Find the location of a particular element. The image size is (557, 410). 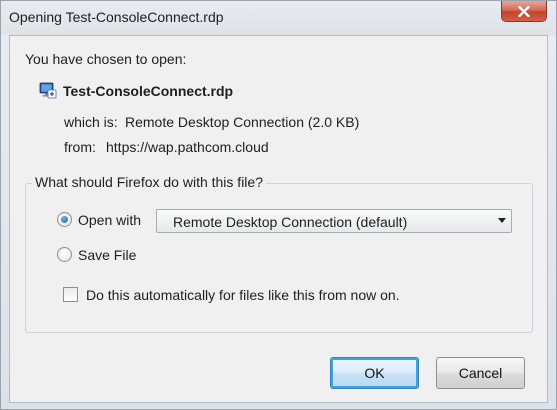

save-file-radio is located at coordinates (64, 254).